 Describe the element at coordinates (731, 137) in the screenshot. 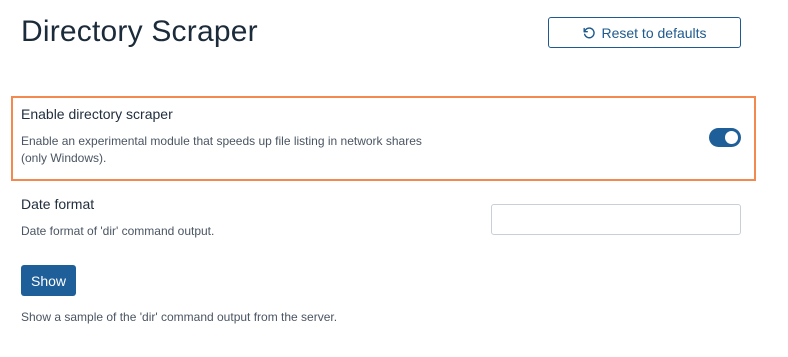

I see `toggle-knob` at that location.